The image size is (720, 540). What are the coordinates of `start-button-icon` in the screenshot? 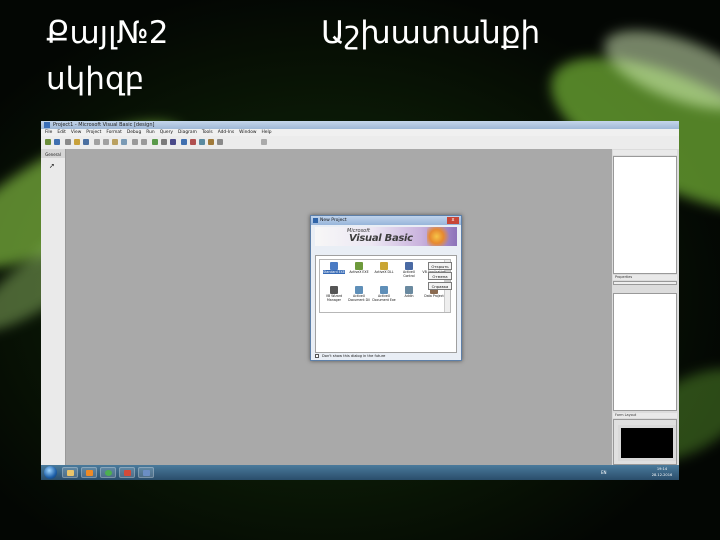 It's located at (50, 472).